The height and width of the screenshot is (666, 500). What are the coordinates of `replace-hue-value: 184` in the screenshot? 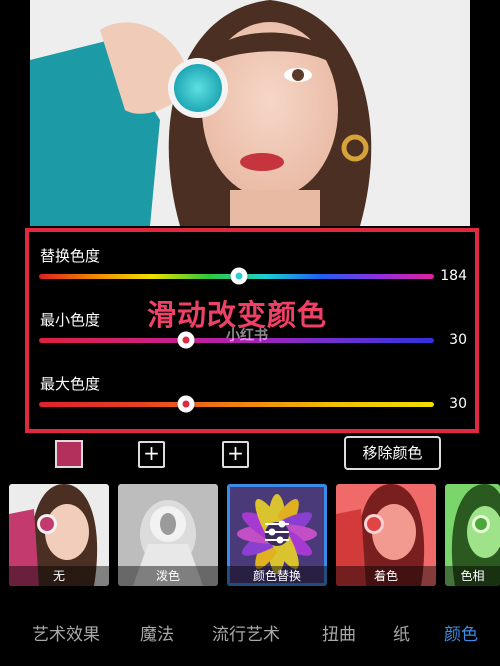 It's located at (453, 276).